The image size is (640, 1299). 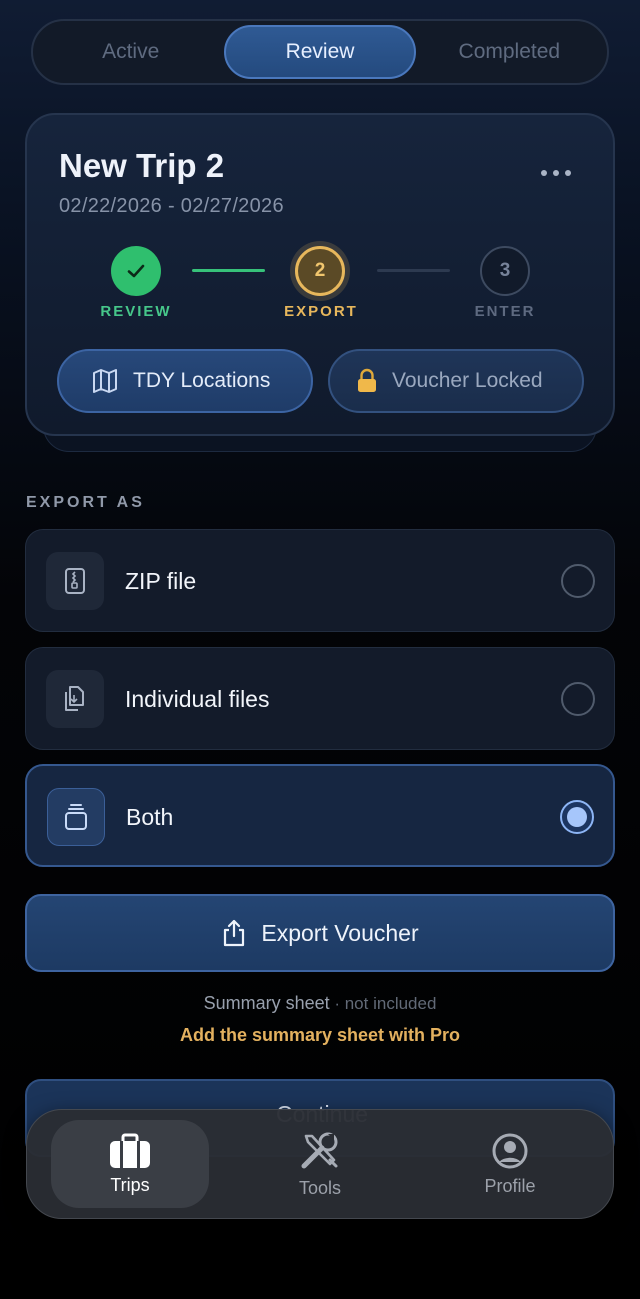 What do you see at coordinates (197, 699) in the screenshot?
I see `individual-files-label: Individual files` at bounding box center [197, 699].